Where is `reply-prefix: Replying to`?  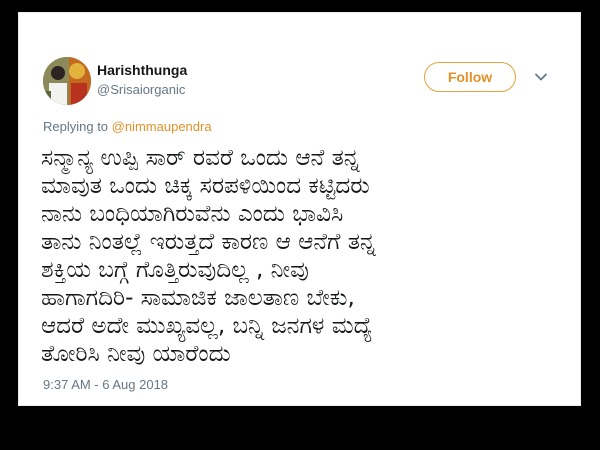
reply-prefix: Replying to is located at coordinates (77, 126).